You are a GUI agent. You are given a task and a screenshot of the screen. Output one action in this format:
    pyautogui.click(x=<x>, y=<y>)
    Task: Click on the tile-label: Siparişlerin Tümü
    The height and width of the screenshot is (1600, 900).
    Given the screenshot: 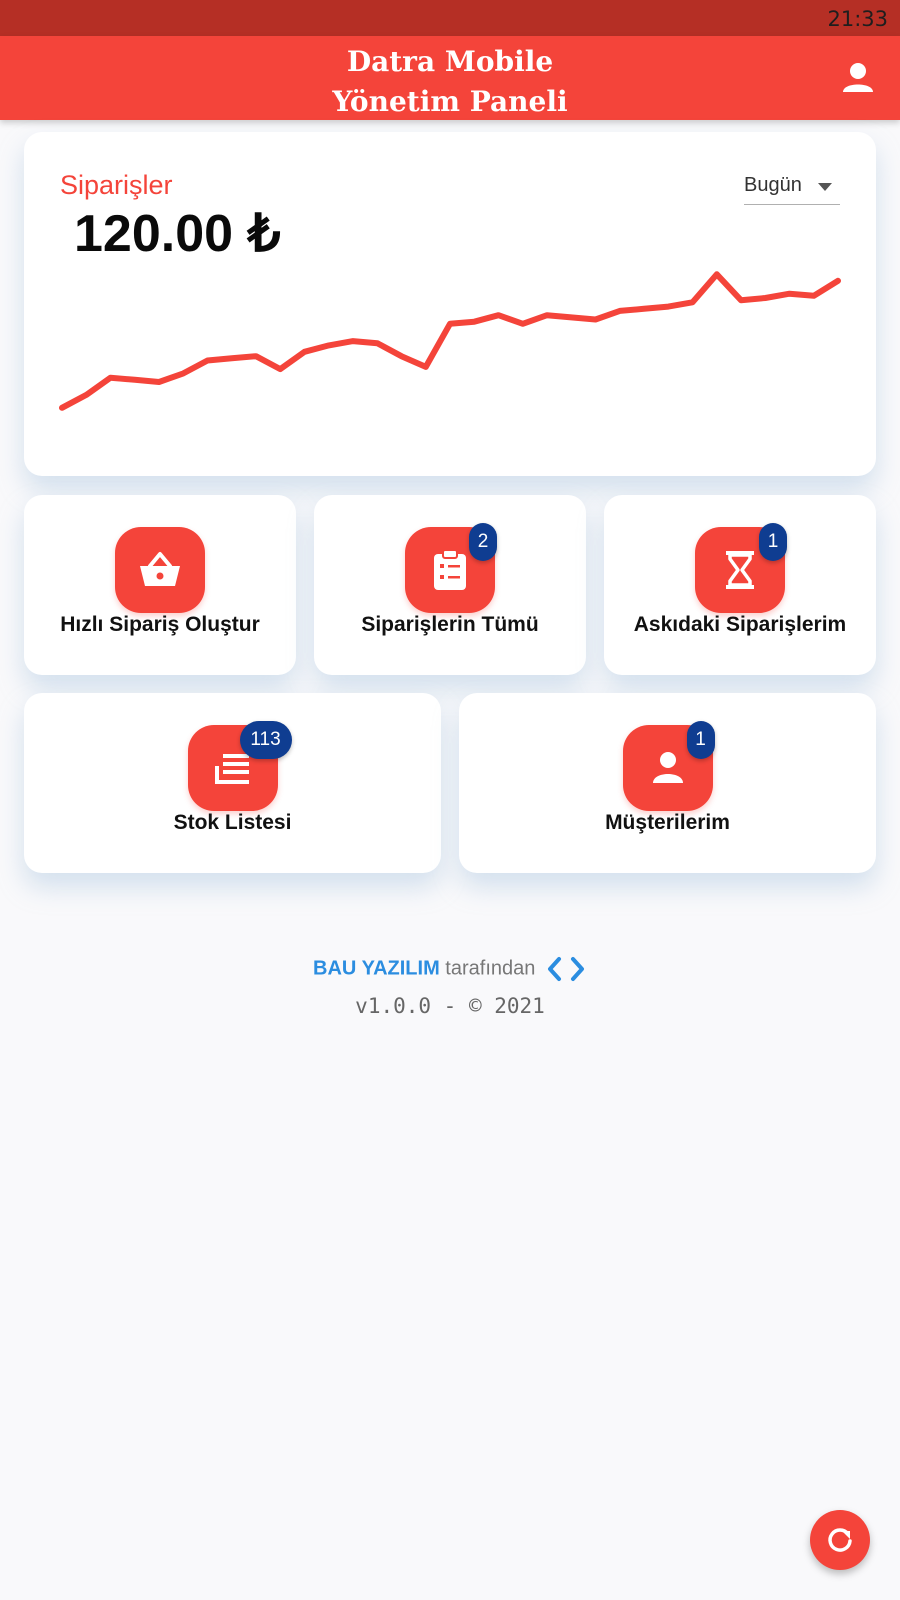 What is the action you would take?
    pyautogui.click(x=450, y=624)
    